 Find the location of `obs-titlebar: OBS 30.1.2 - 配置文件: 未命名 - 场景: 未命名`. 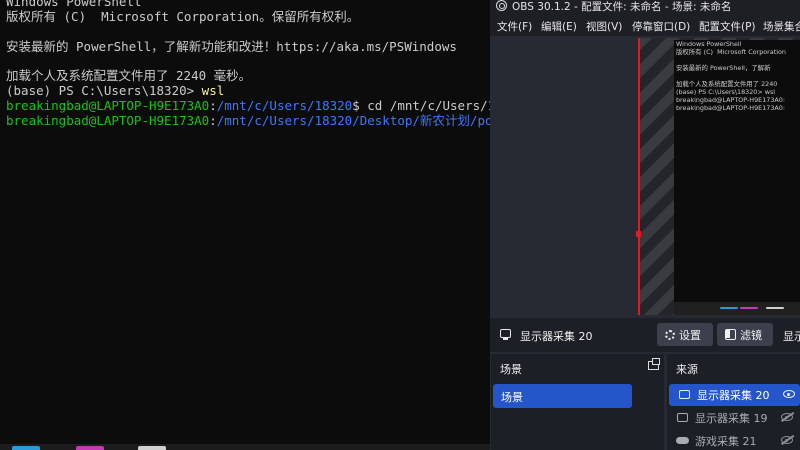

obs-titlebar: OBS 30.1.2 - 配置文件: 未命名 - 场景: 未命名 is located at coordinates (645, 7).